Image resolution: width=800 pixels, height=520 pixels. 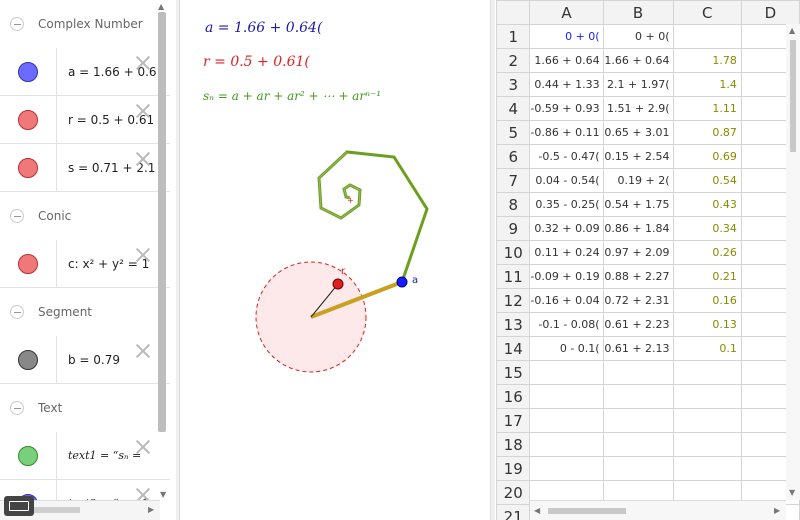 What do you see at coordinates (513, 420) in the screenshot?
I see `row-header: 17` at bounding box center [513, 420].